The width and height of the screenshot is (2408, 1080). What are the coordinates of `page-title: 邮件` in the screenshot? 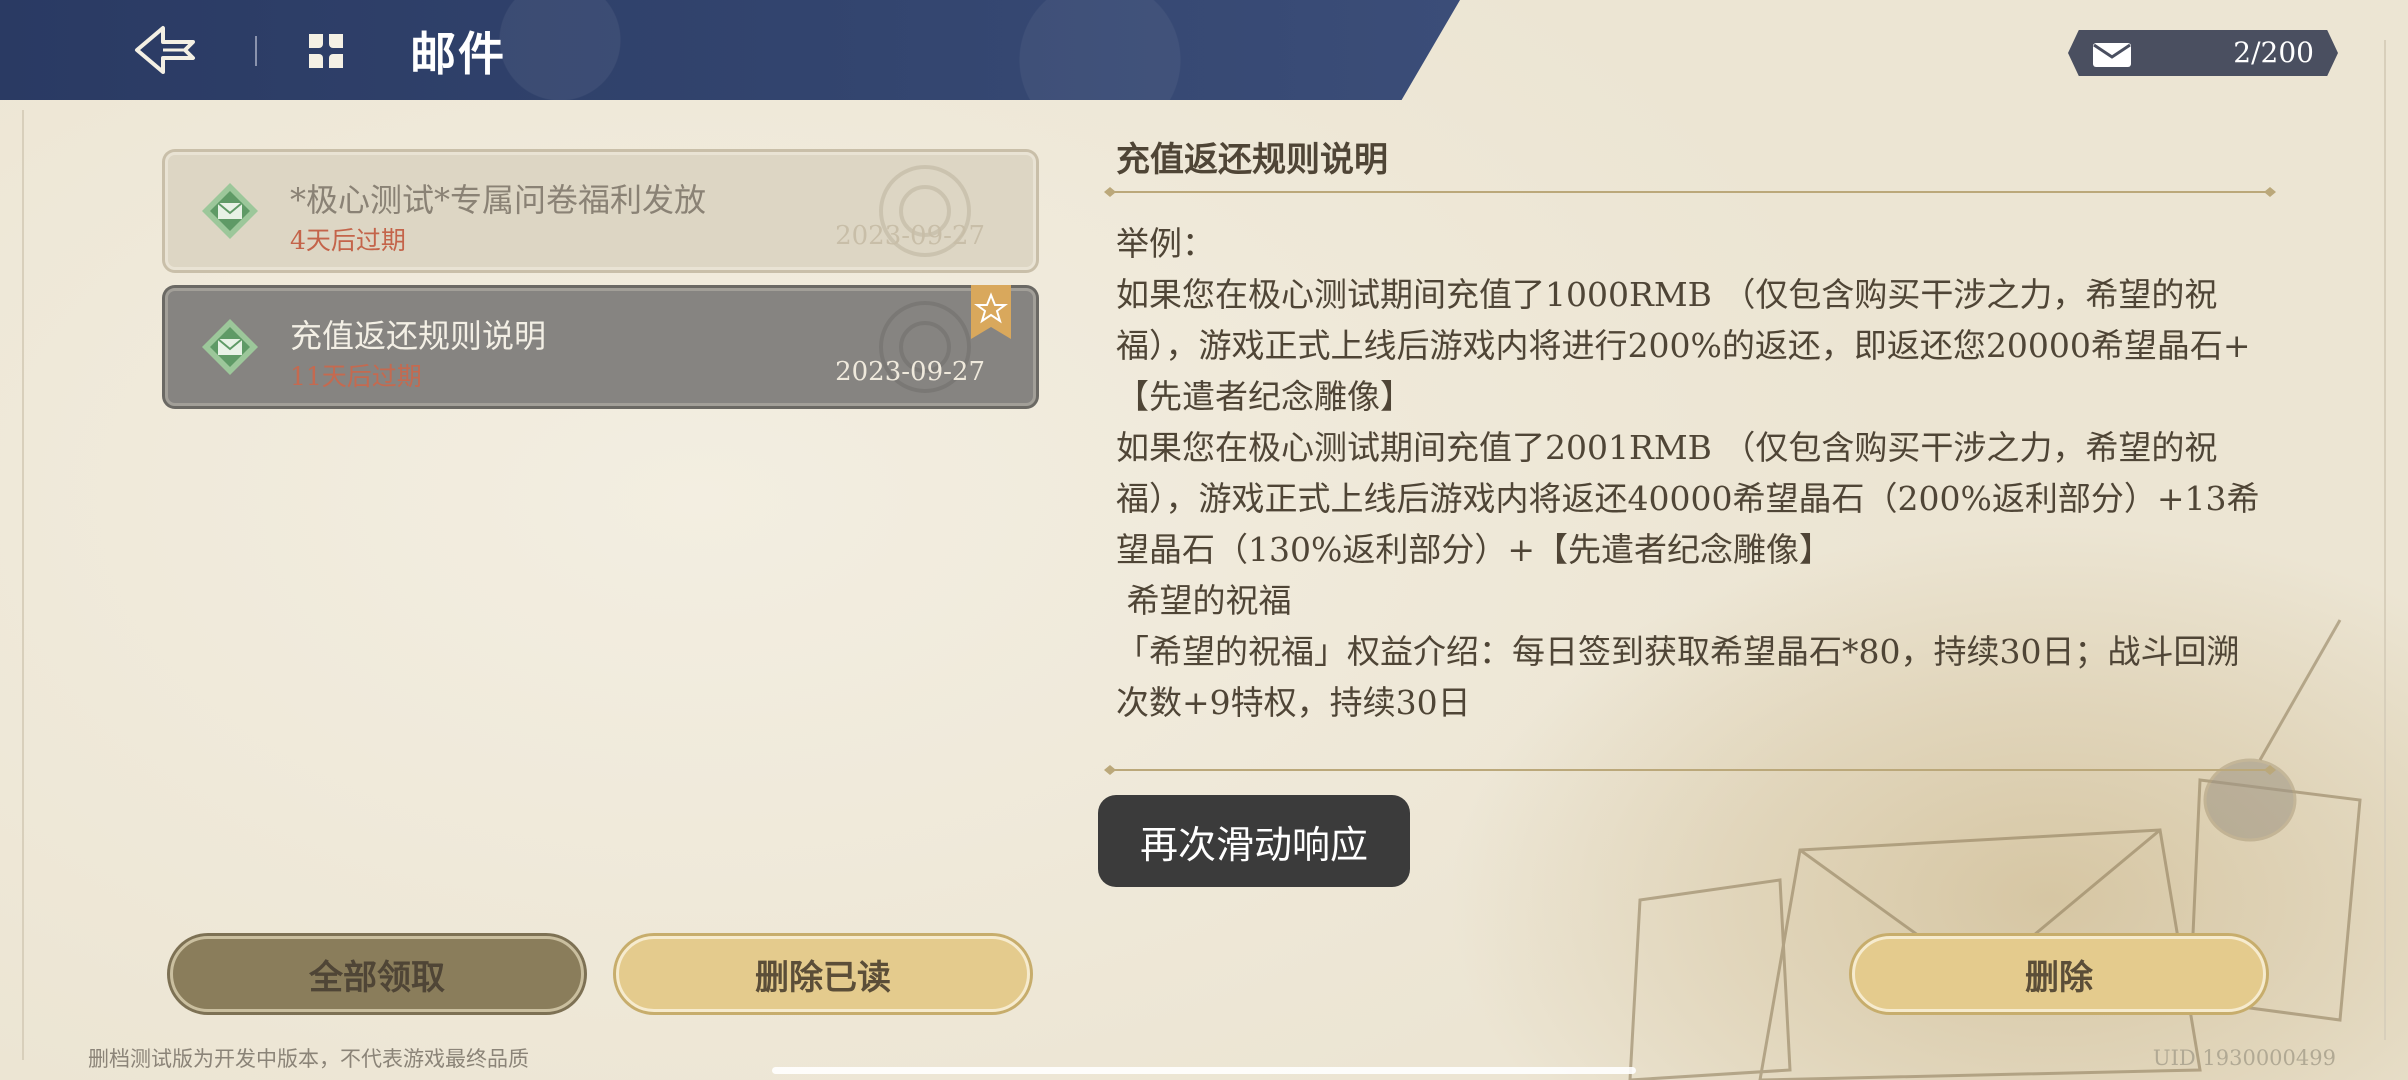 It's located at (458, 54).